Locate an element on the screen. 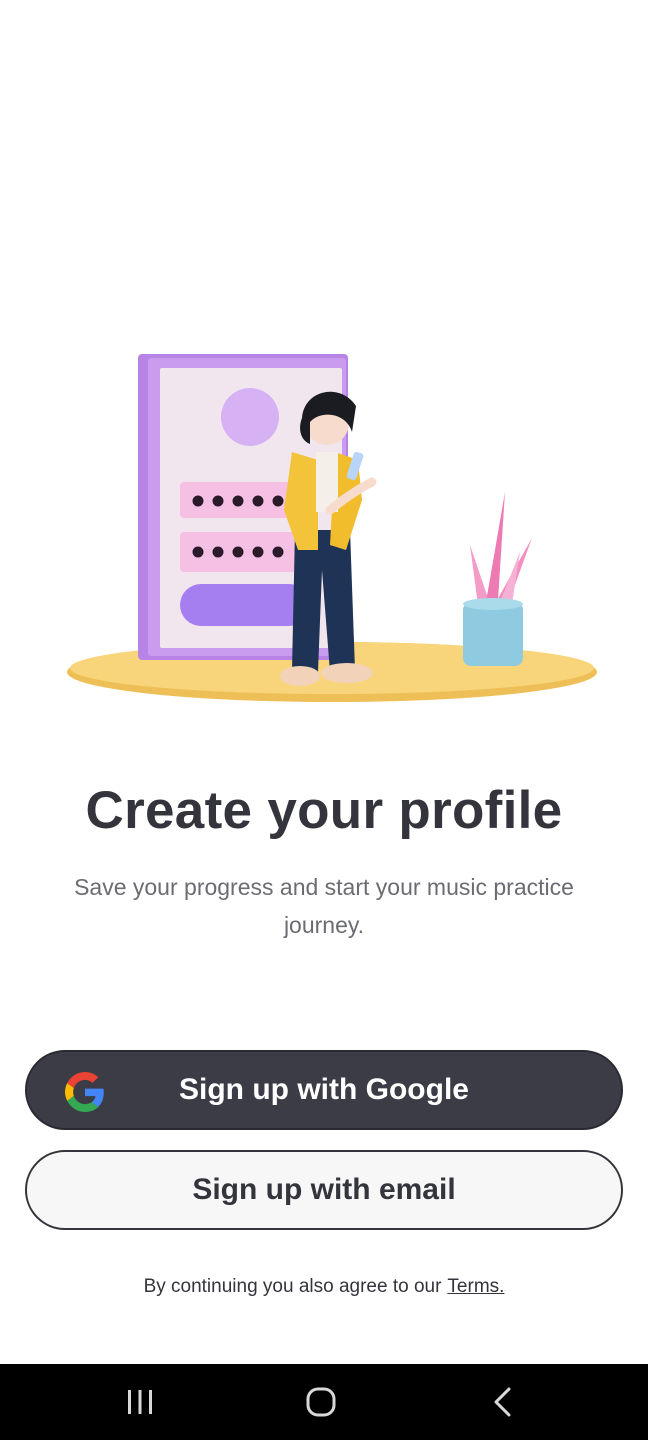 This screenshot has height=1440, width=648. google-signup-label: Sign up with Google is located at coordinates (324, 1089).